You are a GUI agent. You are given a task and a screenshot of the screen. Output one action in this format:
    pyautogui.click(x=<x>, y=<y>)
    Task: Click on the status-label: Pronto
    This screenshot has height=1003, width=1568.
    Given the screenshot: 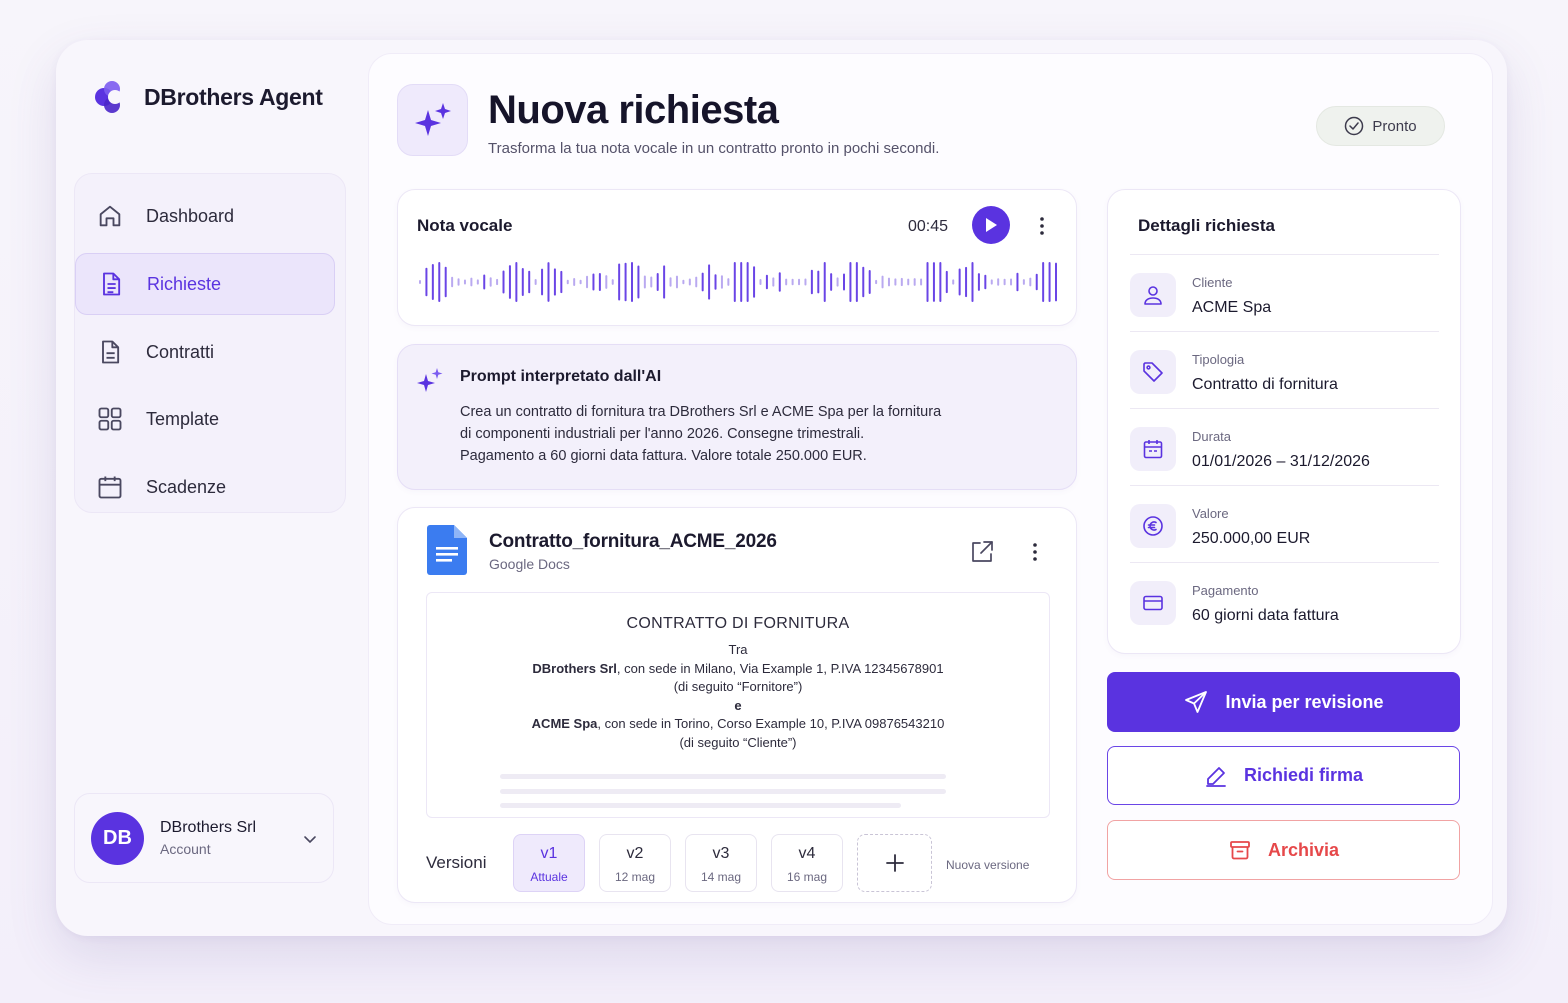 What is the action you would take?
    pyautogui.click(x=1394, y=126)
    